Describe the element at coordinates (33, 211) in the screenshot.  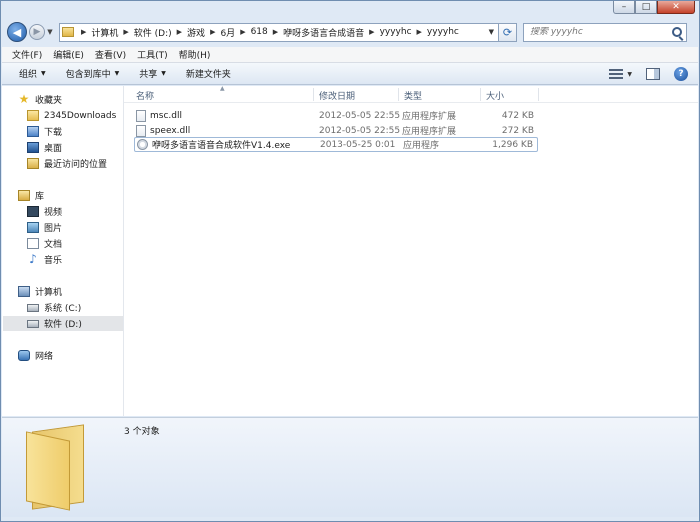
I see `video-icon` at that location.